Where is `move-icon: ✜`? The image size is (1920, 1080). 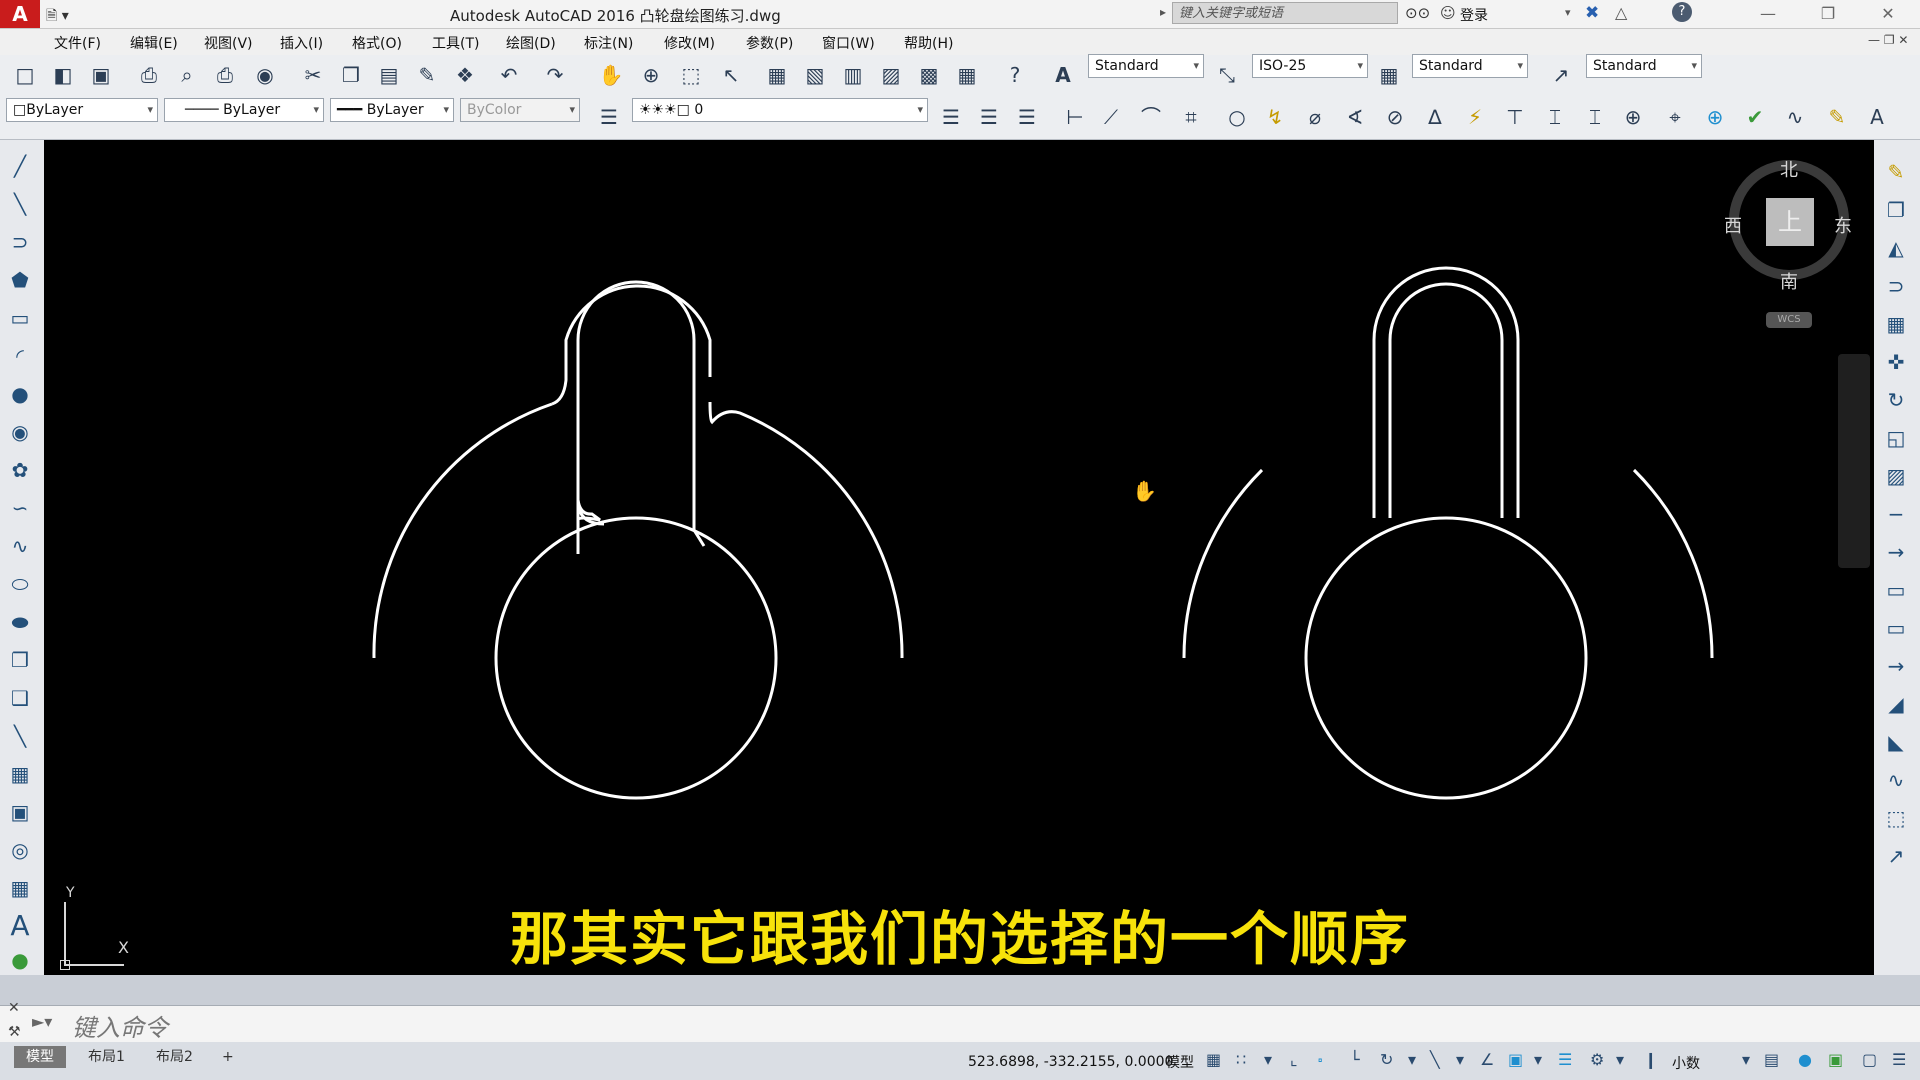 move-icon: ✜ is located at coordinates (1896, 362).